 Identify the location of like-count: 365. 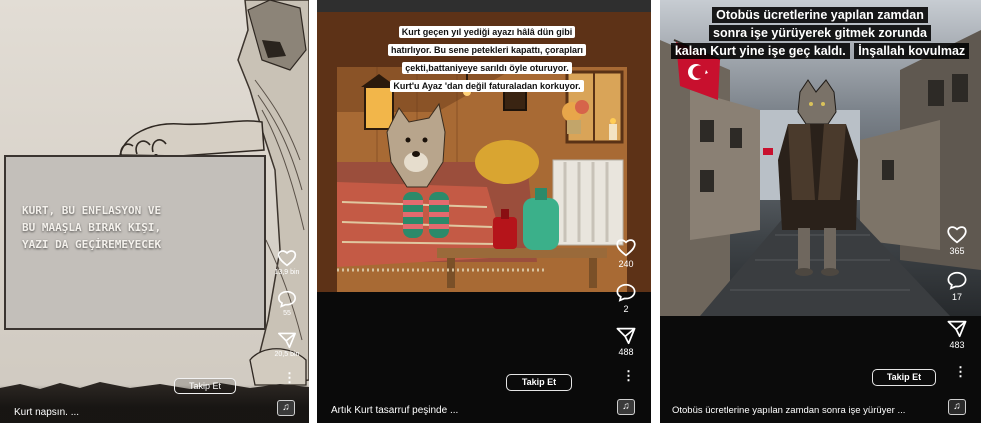
(957, 251).